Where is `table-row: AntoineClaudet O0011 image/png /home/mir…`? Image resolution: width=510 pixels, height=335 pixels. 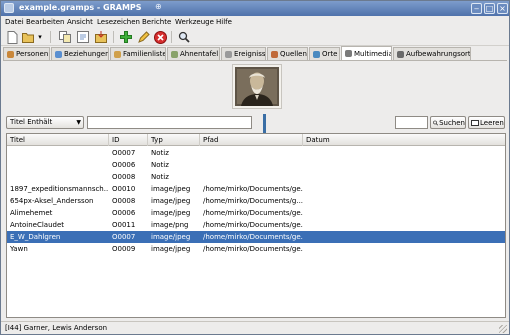 table-row: AntoineClaudet O0011 image/png /home/mir… is located at coordinates (256, 225).